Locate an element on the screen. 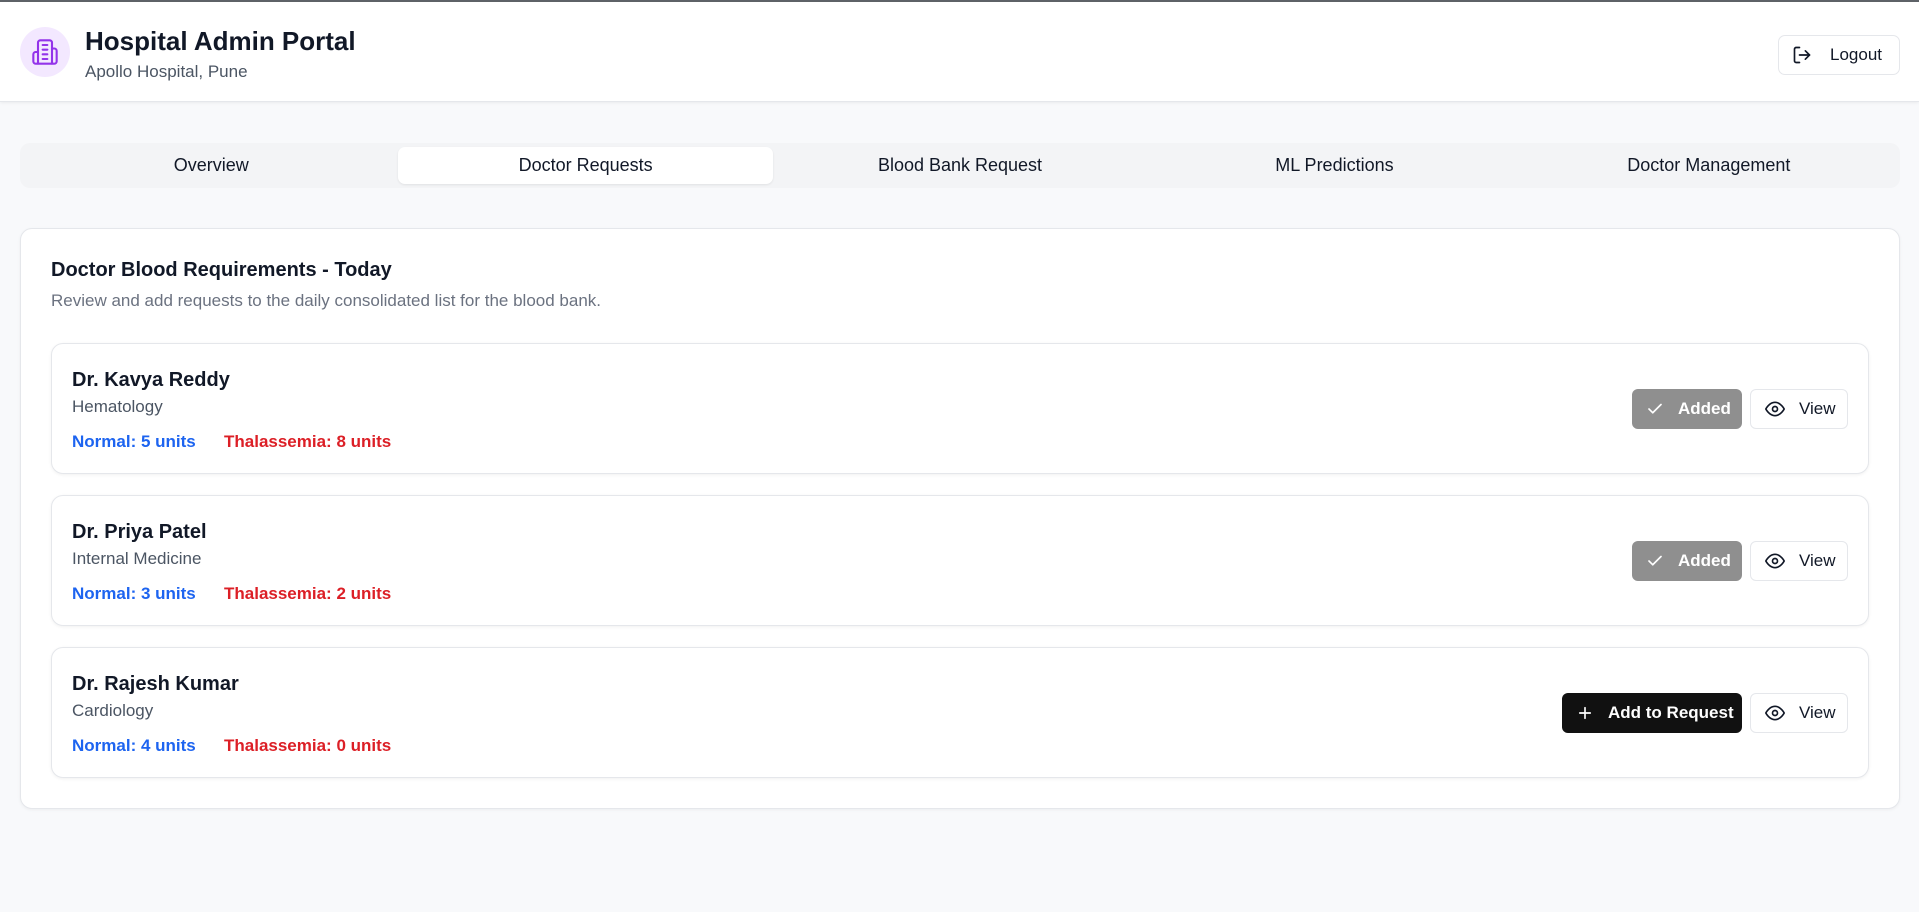  section-title: Doctor Blood Requirements - Today is located at coordinates (221, 270).